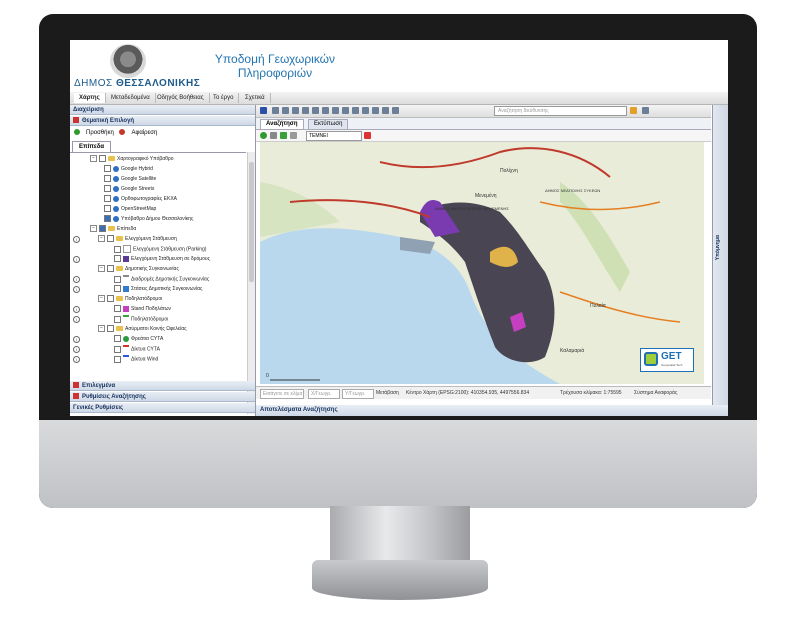 Image resolution: width=800 pixels, height=622 pixels. What do you see at coordinates (138, 339) in the screenshot?
I see `tree-row: Φρεάτια CYTA` at bounding box center [138, 339].